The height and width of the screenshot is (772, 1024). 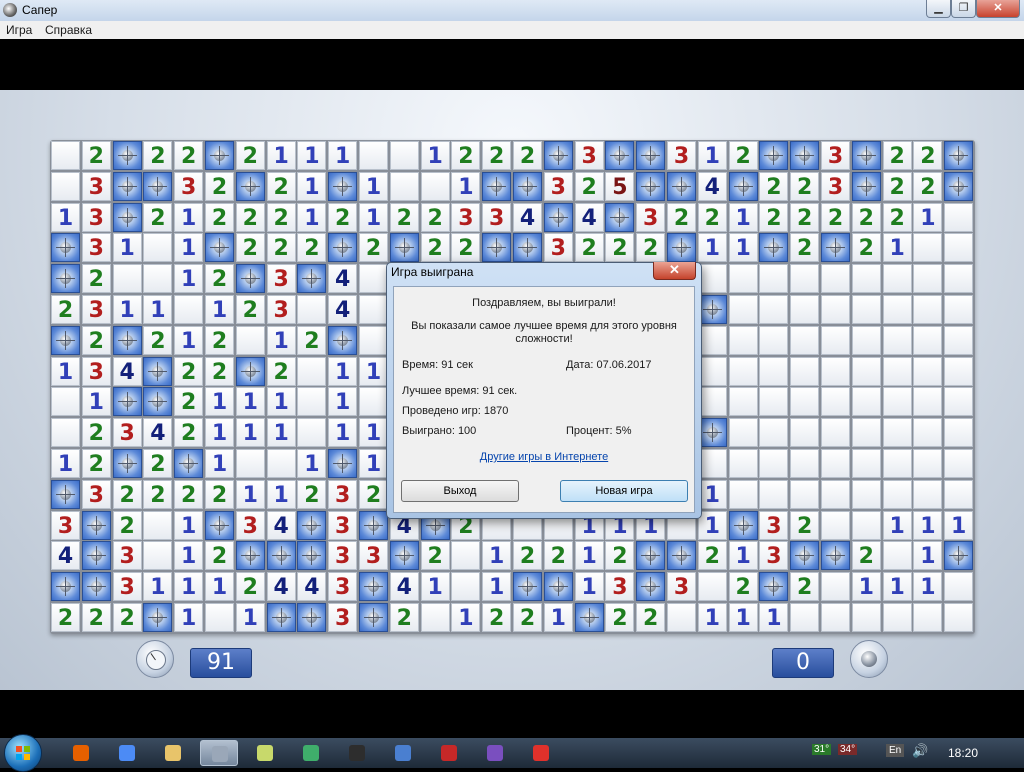 I want to click on minimize-button: ▁, so click(x=938, y=9).